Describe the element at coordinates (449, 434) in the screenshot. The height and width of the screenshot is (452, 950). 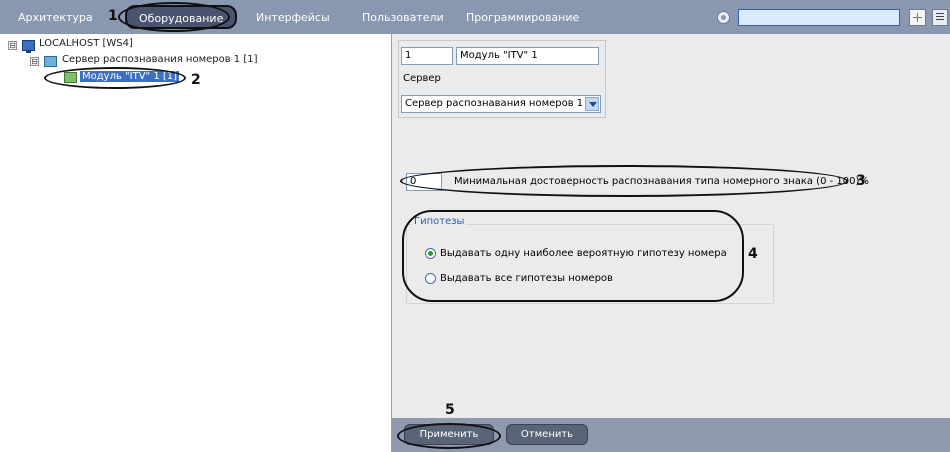
I see `apply-button: Применить` at that location.